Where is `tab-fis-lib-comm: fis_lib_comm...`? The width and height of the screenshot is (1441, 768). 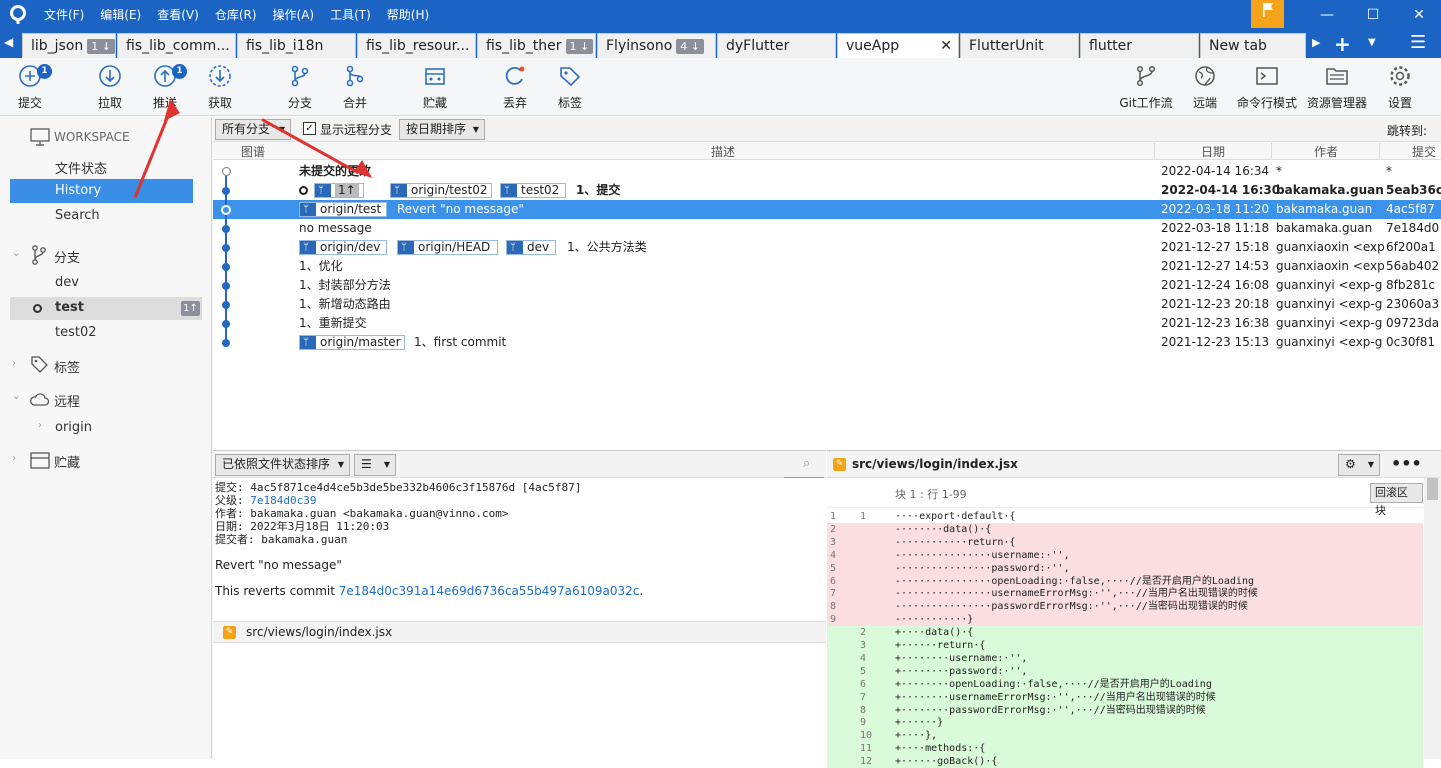
tab-fis-lib-comm: fis_lib_comm... is located at coordinates (176, 45).